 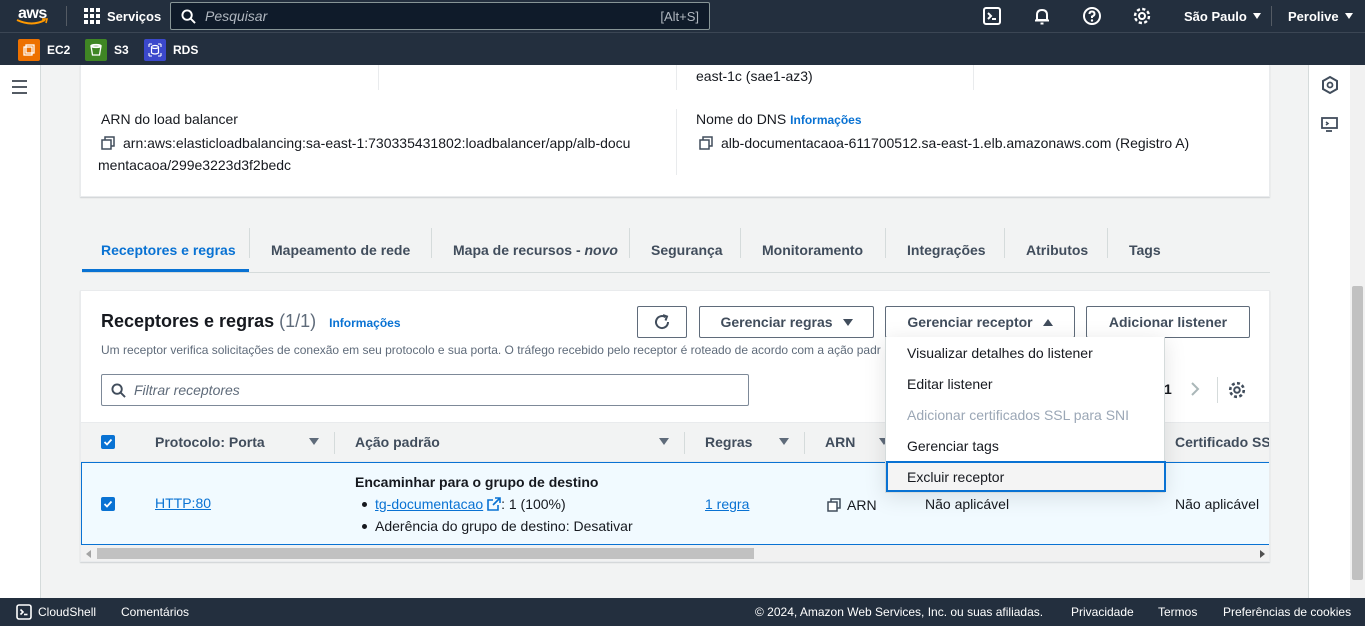 What do you see at coordinates (34, 16) in the screenshot?
I see `aws-logo: aws` at bounding box center [34, 16].